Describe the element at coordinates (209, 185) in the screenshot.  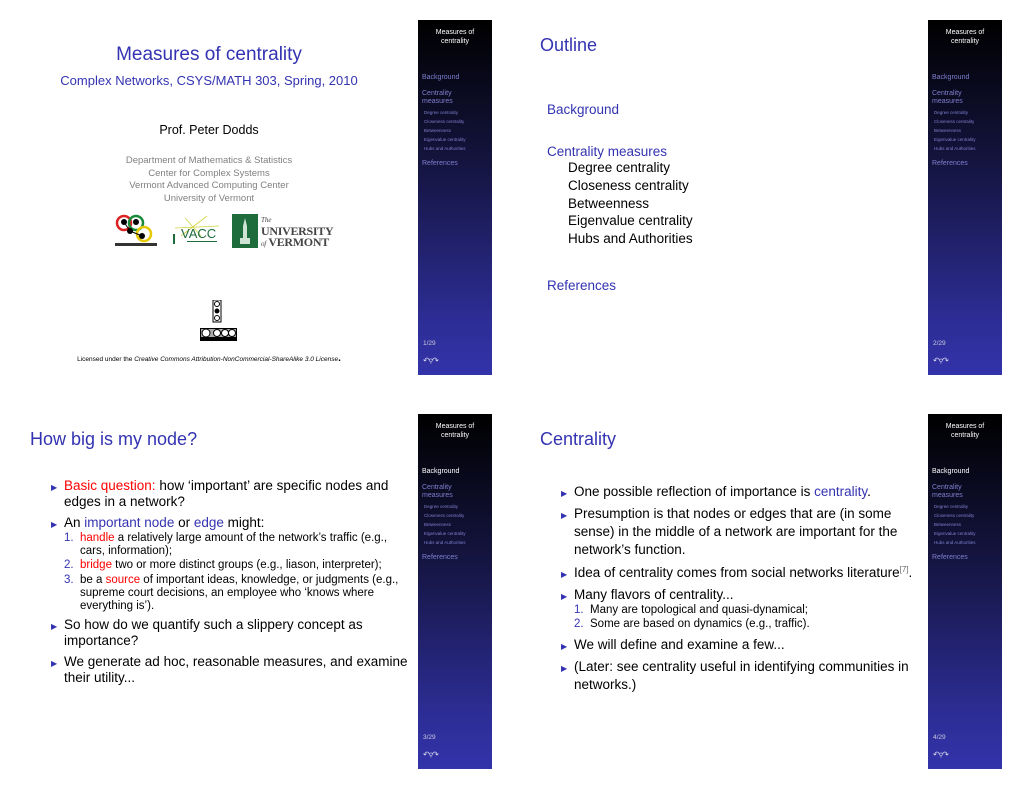
I see `institution: Vermont Advanced Computing Center` at that location.